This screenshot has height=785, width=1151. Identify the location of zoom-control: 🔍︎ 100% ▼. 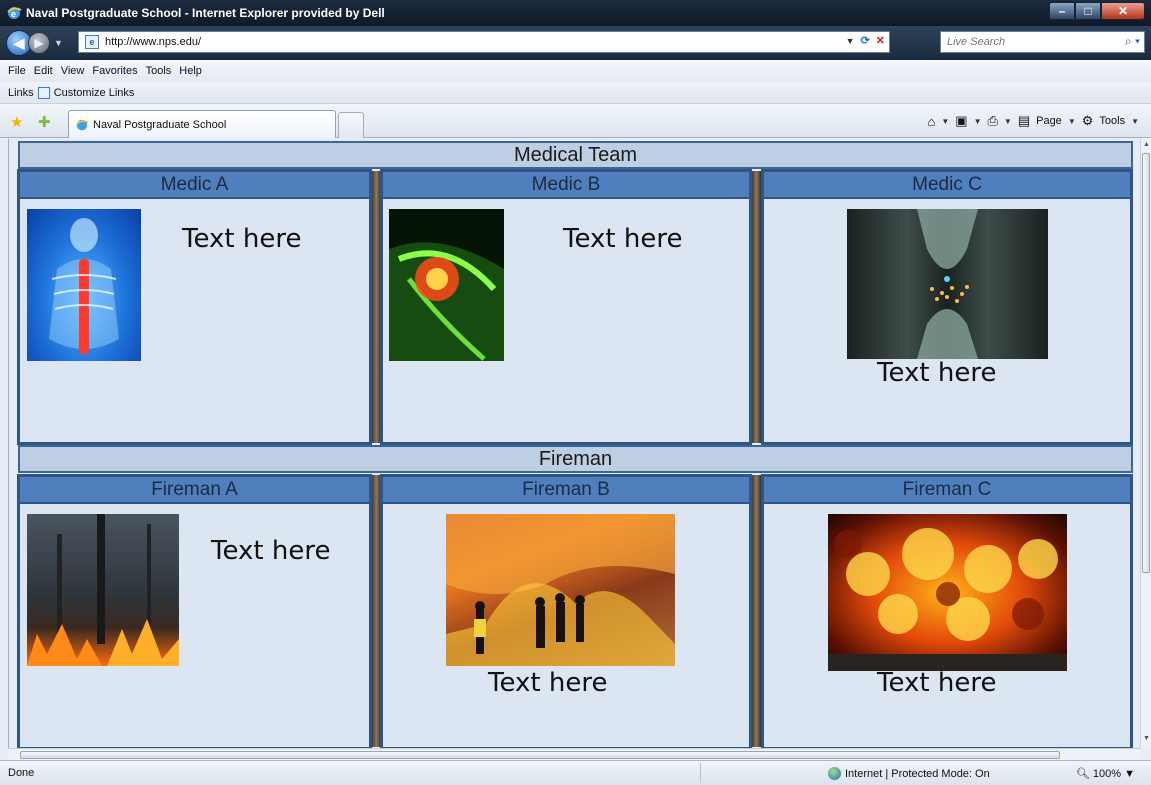
(1105, 773).